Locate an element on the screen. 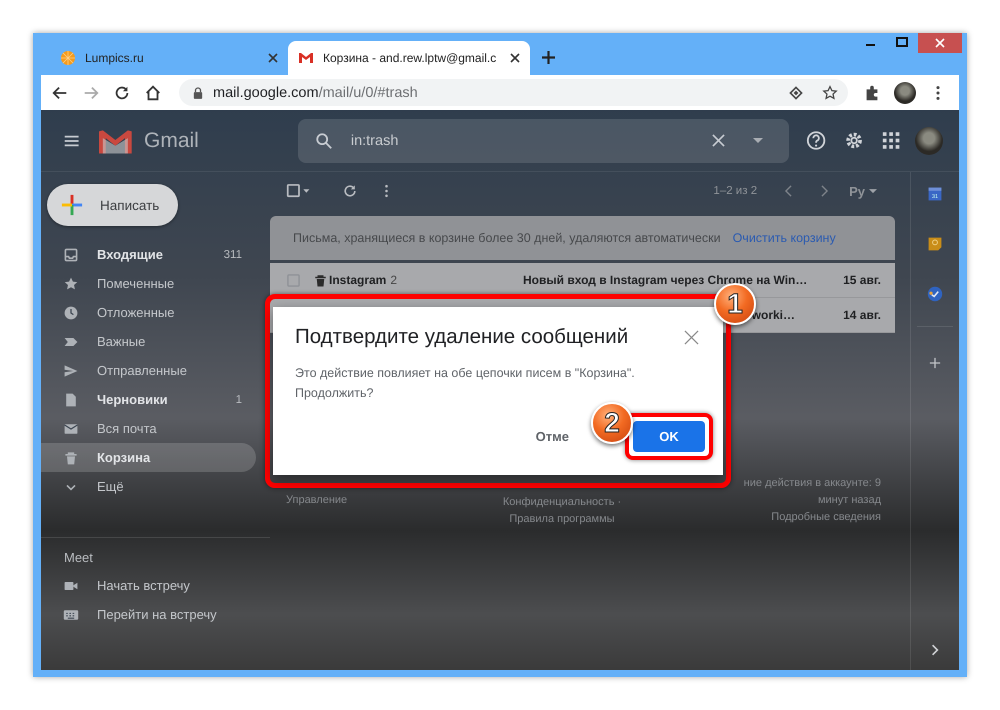  reload-icon is located at coordinates (122, 93).